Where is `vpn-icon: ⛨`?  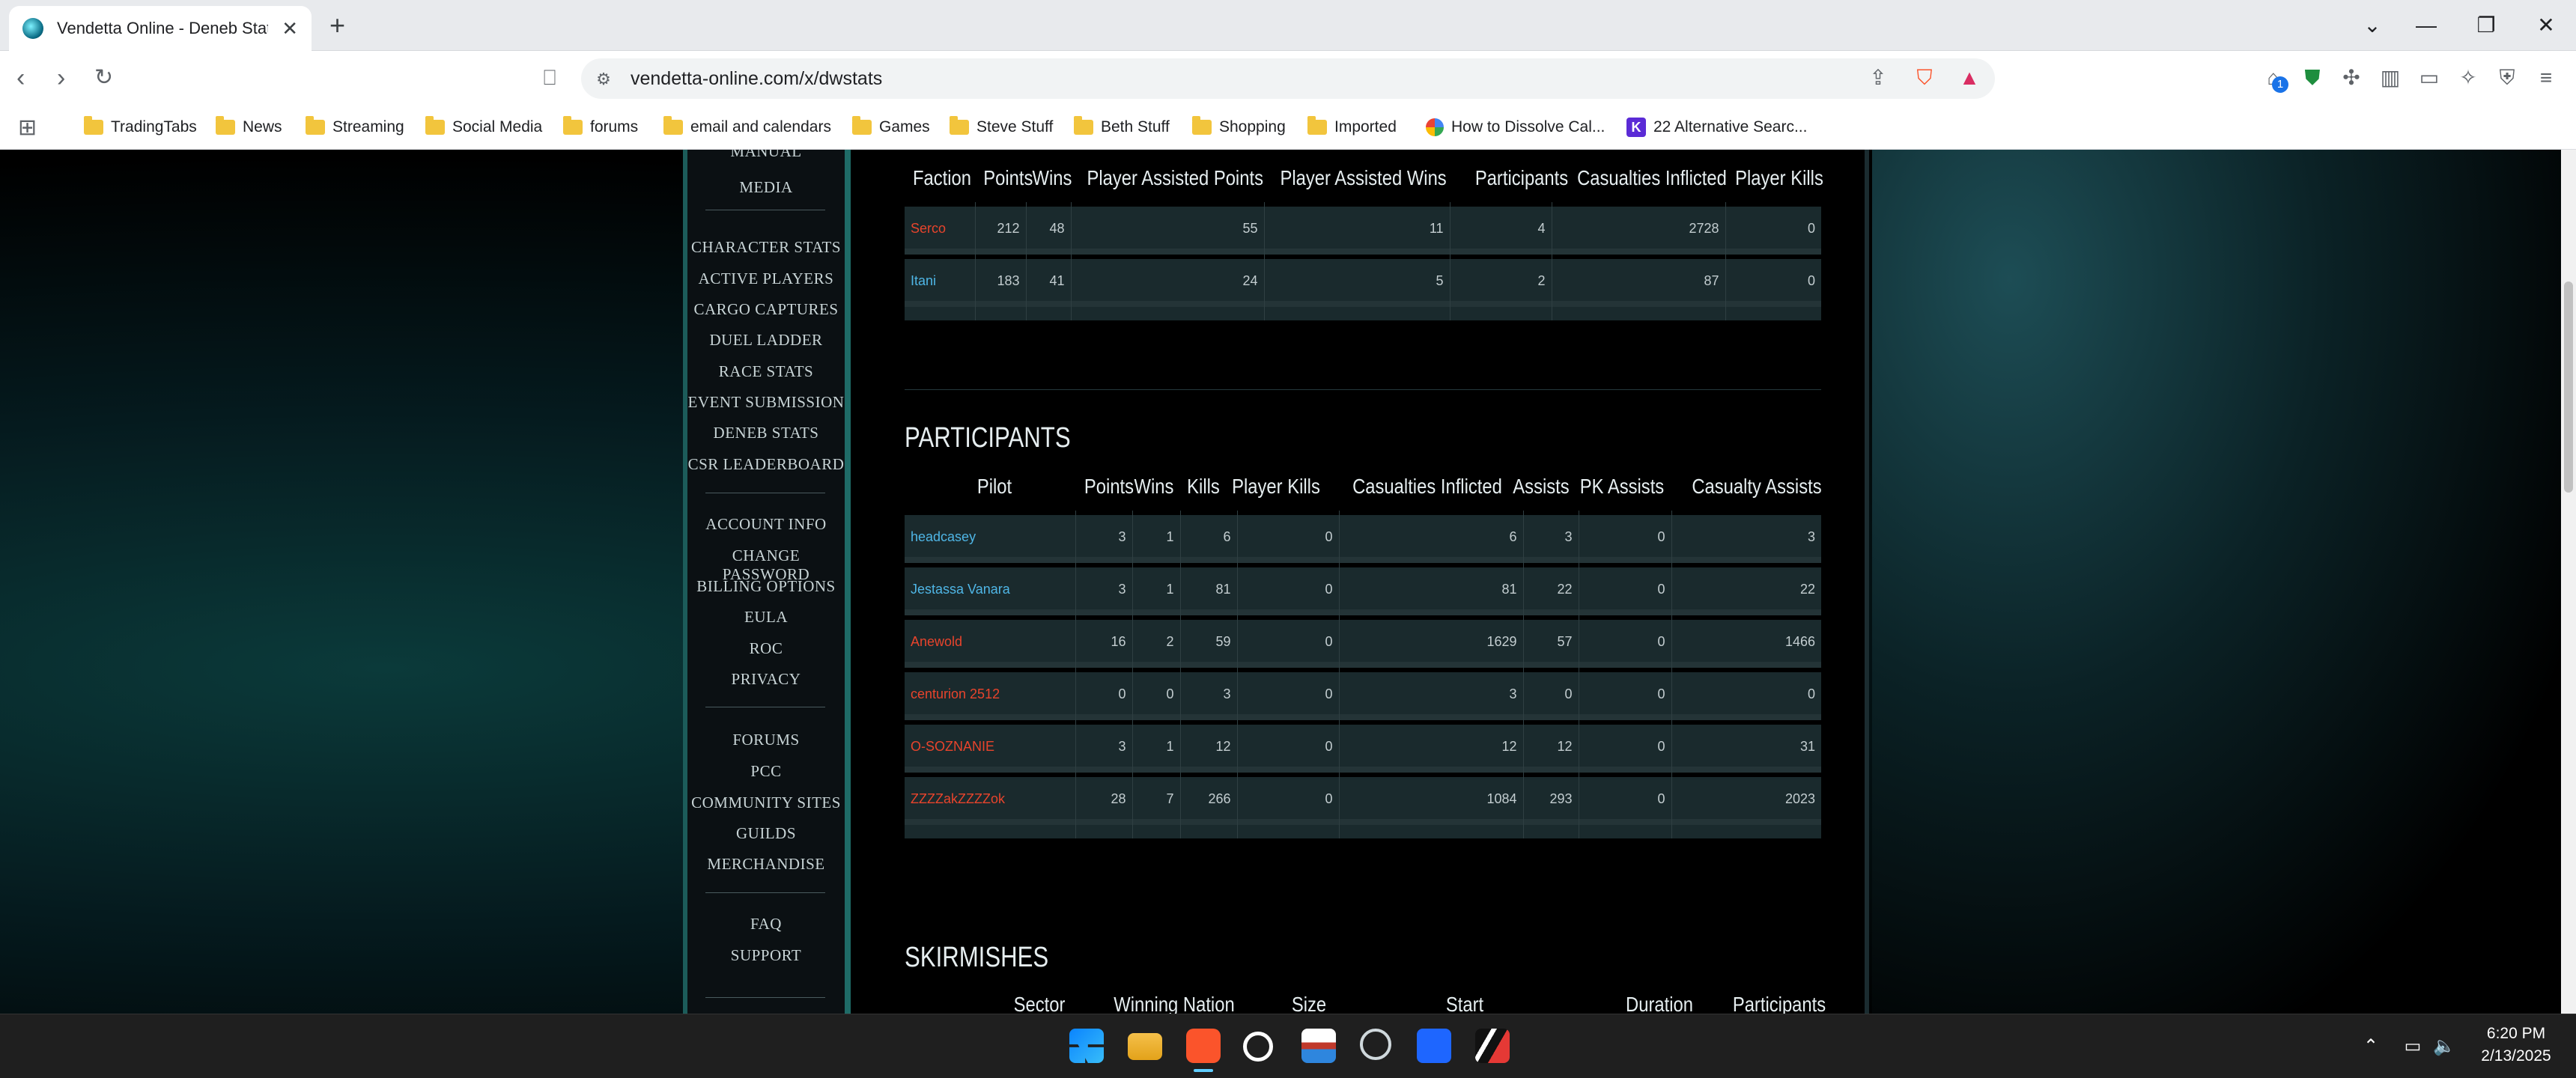 vpn-icon: ⛨ is located at coordinates (2507, 77).